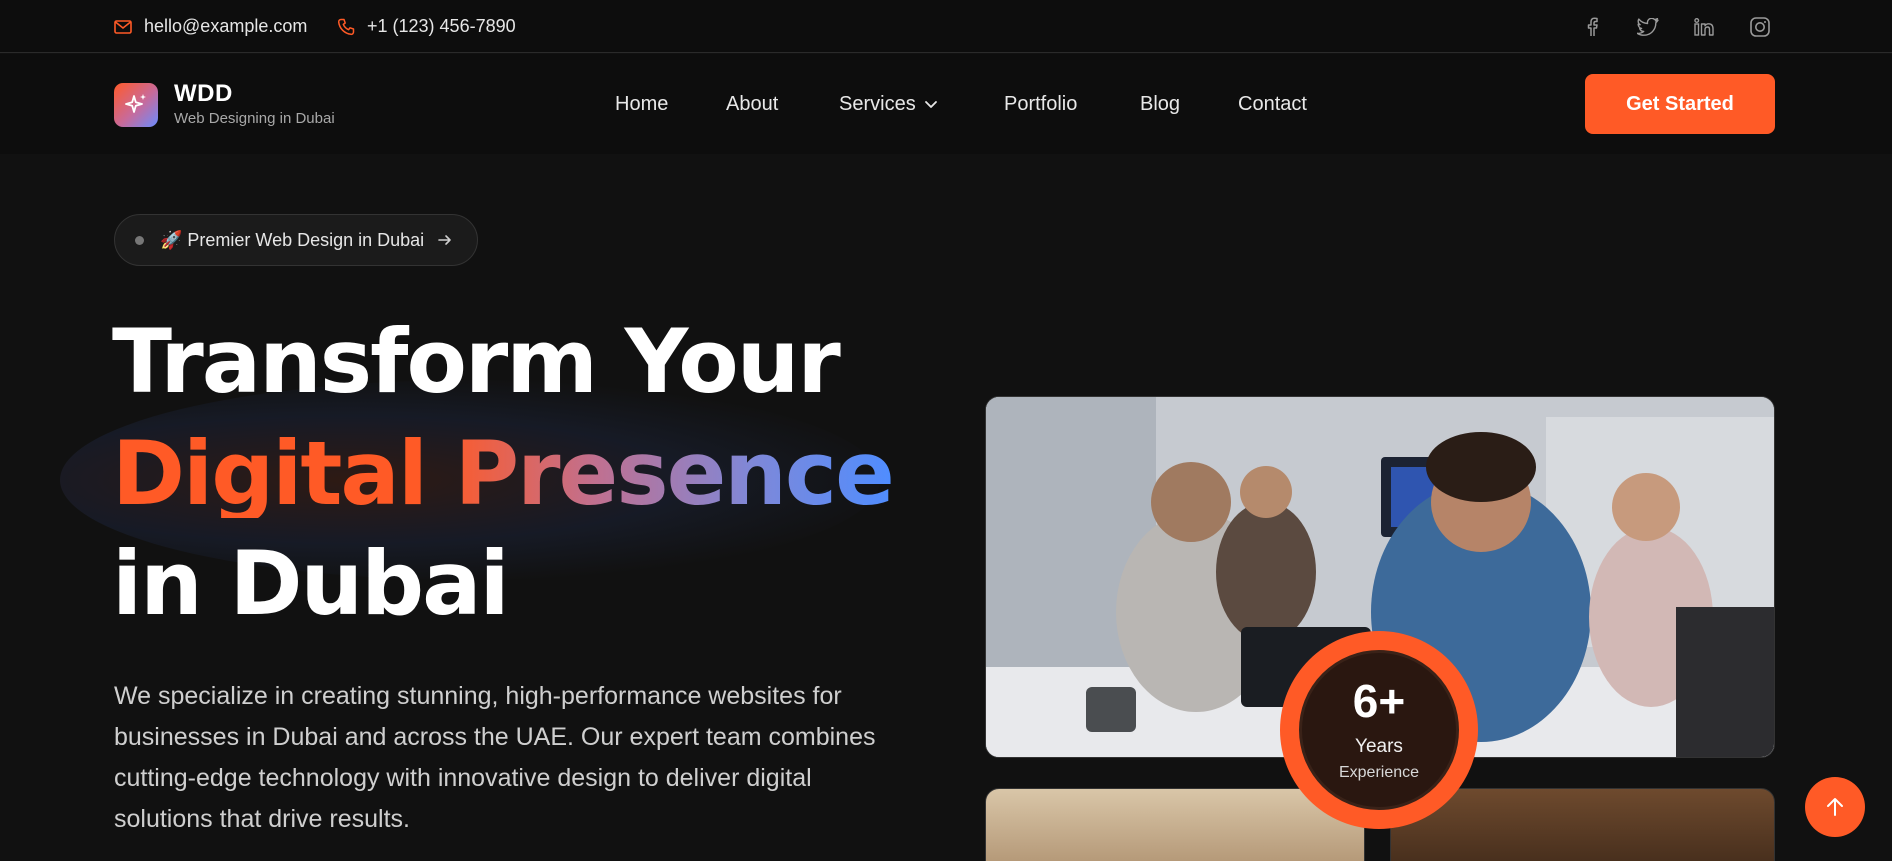  Describe the element at coordinates (1592, 27) in the screenshot. I see `facebook-icon` at that location.